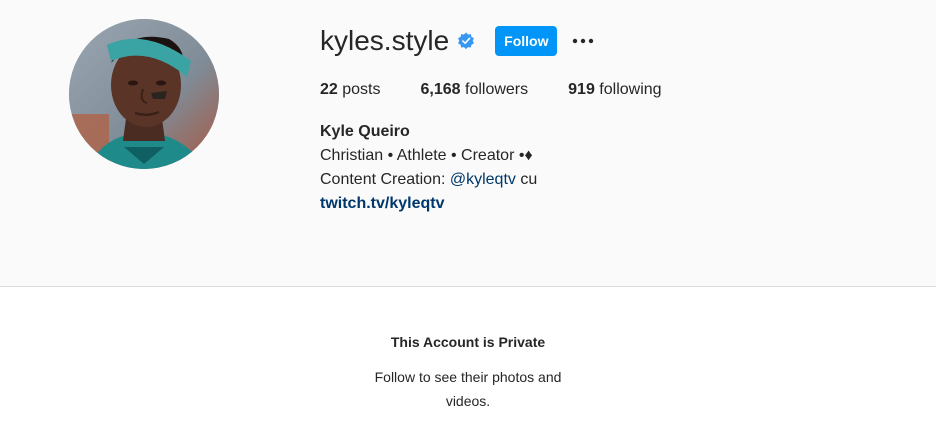 The width and height of the screenshot is (936, 447). Describe the element at coordinates (365, 131) in the screenshot. I see `full-name: Kyle Queiro` at that location.